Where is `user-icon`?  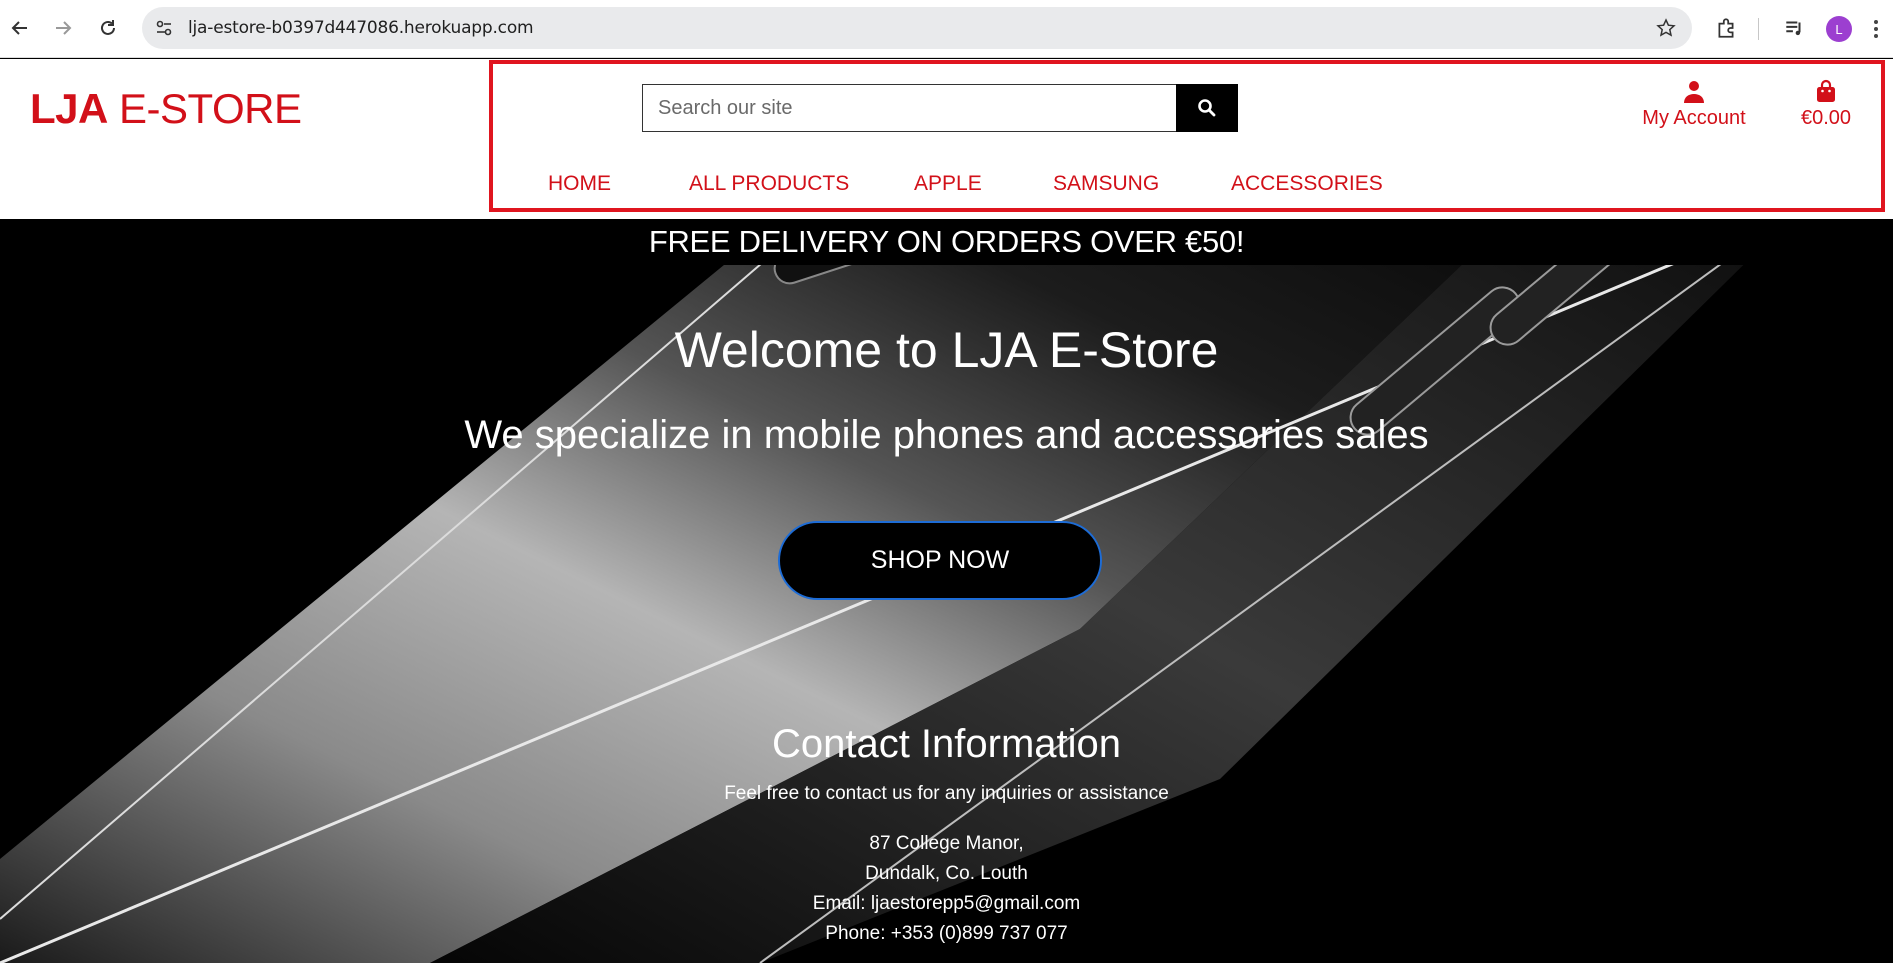 user-icon is located at coordinates (1694, 92).